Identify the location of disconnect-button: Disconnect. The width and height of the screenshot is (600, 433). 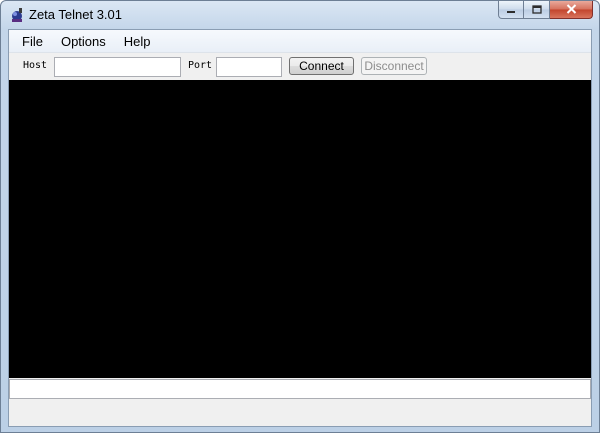
(394, 66).